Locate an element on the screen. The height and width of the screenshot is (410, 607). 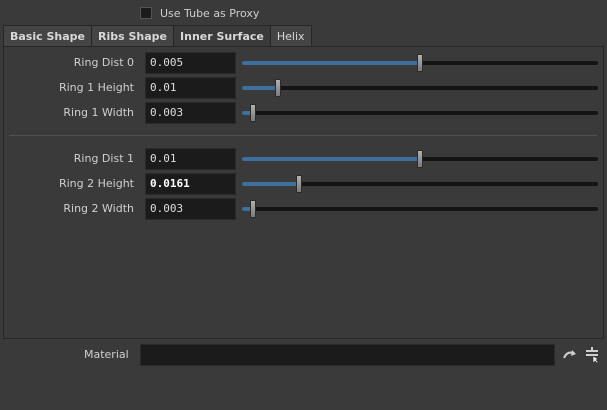
tab-ribs-shape: Ribs Shape is located at coordinates (133, 35).